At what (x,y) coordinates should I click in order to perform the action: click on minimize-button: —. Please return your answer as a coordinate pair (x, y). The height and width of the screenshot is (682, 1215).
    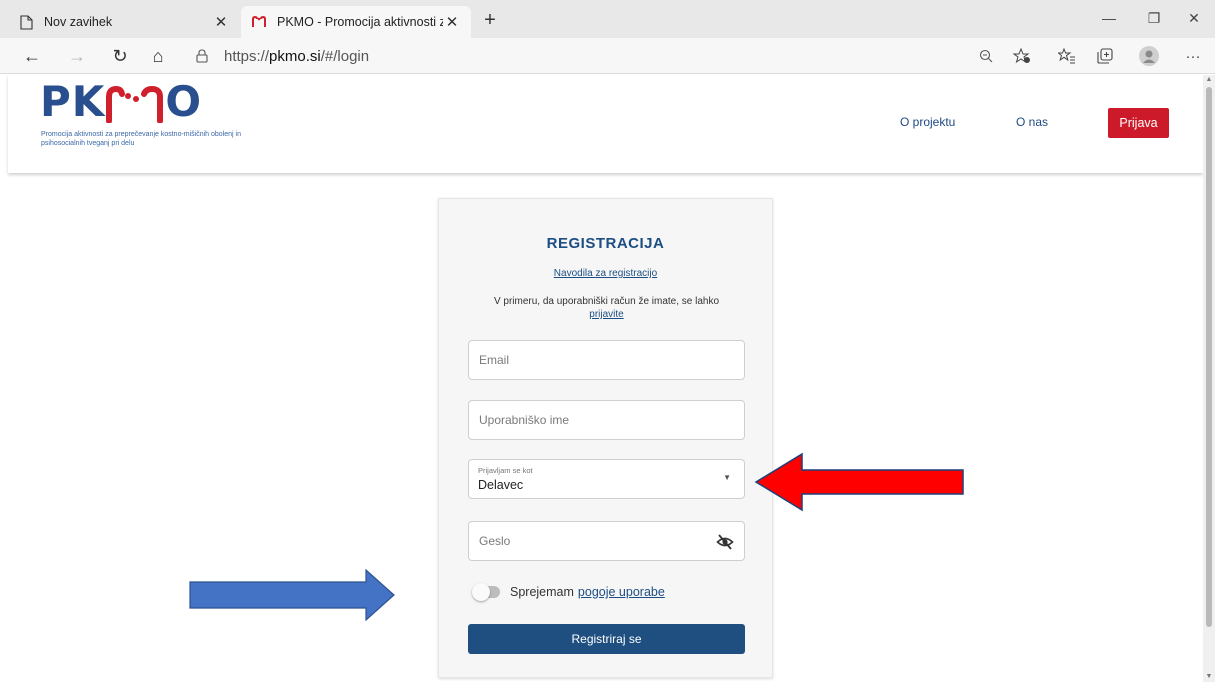
    Looking at the image, I should click on (1109, 18).